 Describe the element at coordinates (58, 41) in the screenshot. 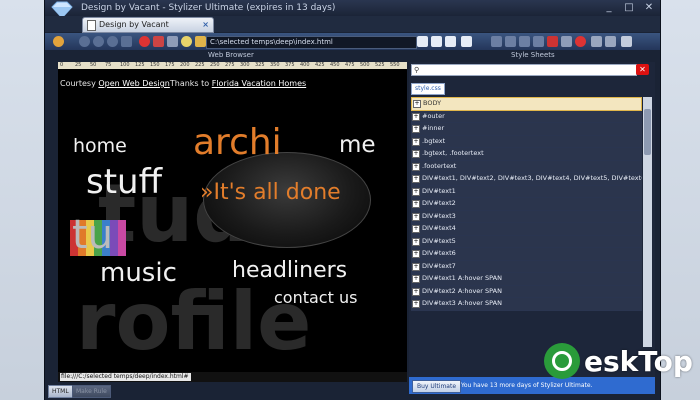

I see `menu-gear-icon` at that location.